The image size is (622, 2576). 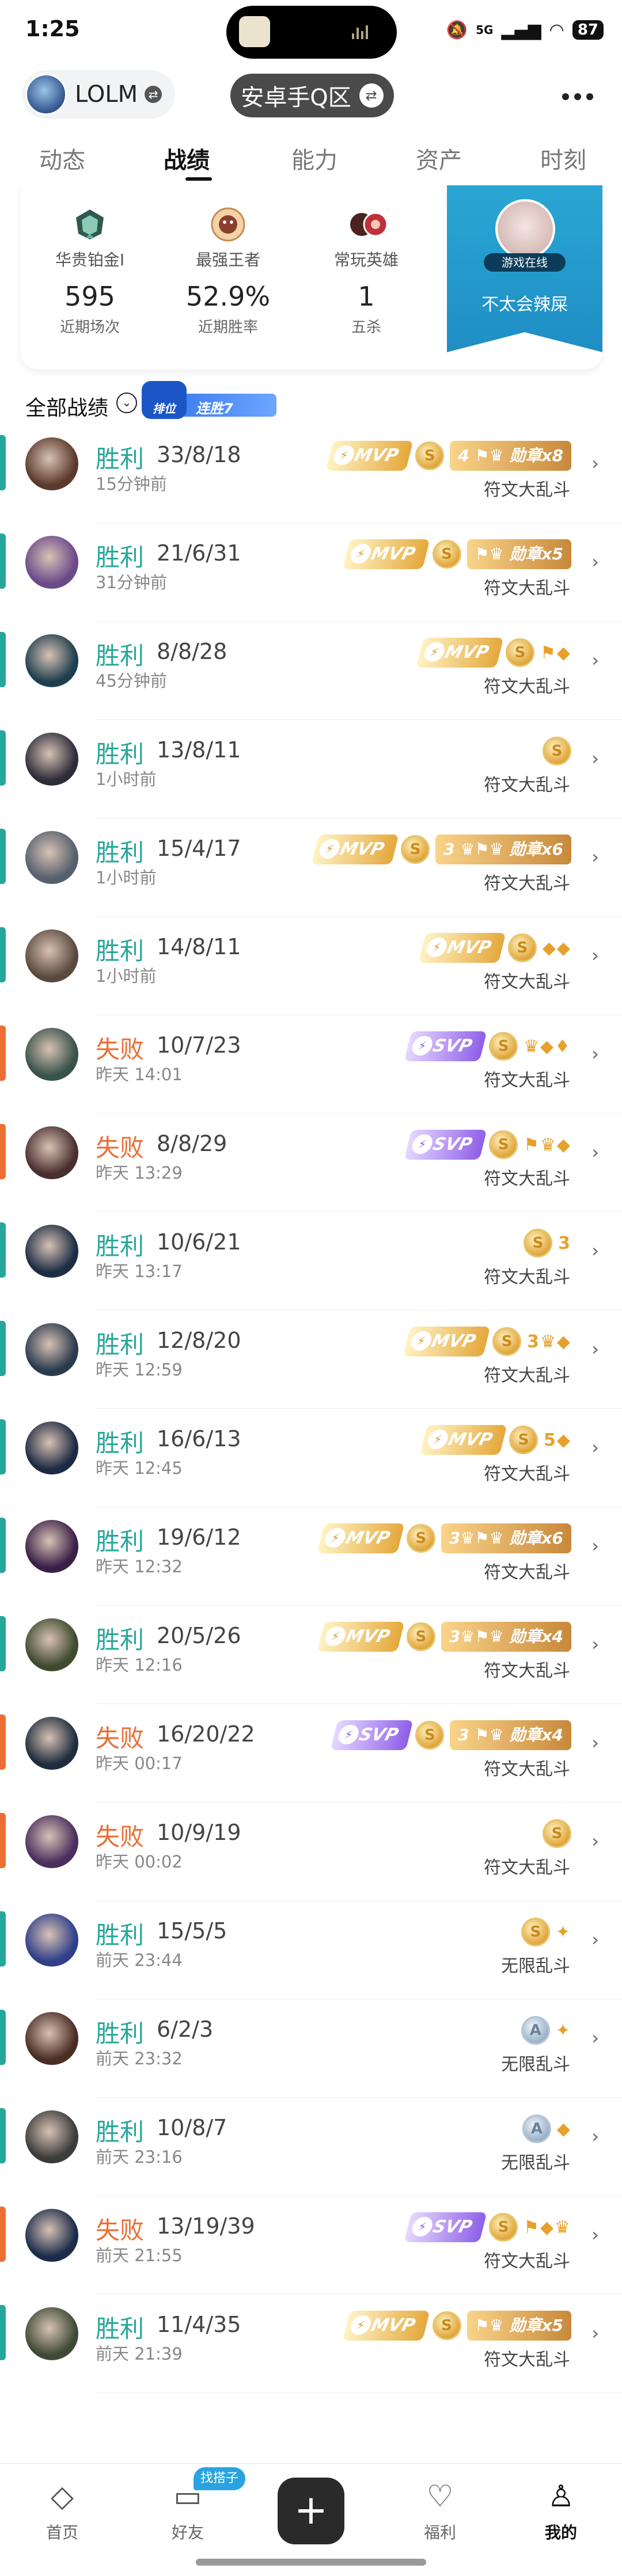 I want to click on nav-home: ◇ 首页, so click(x=62, y=2509).